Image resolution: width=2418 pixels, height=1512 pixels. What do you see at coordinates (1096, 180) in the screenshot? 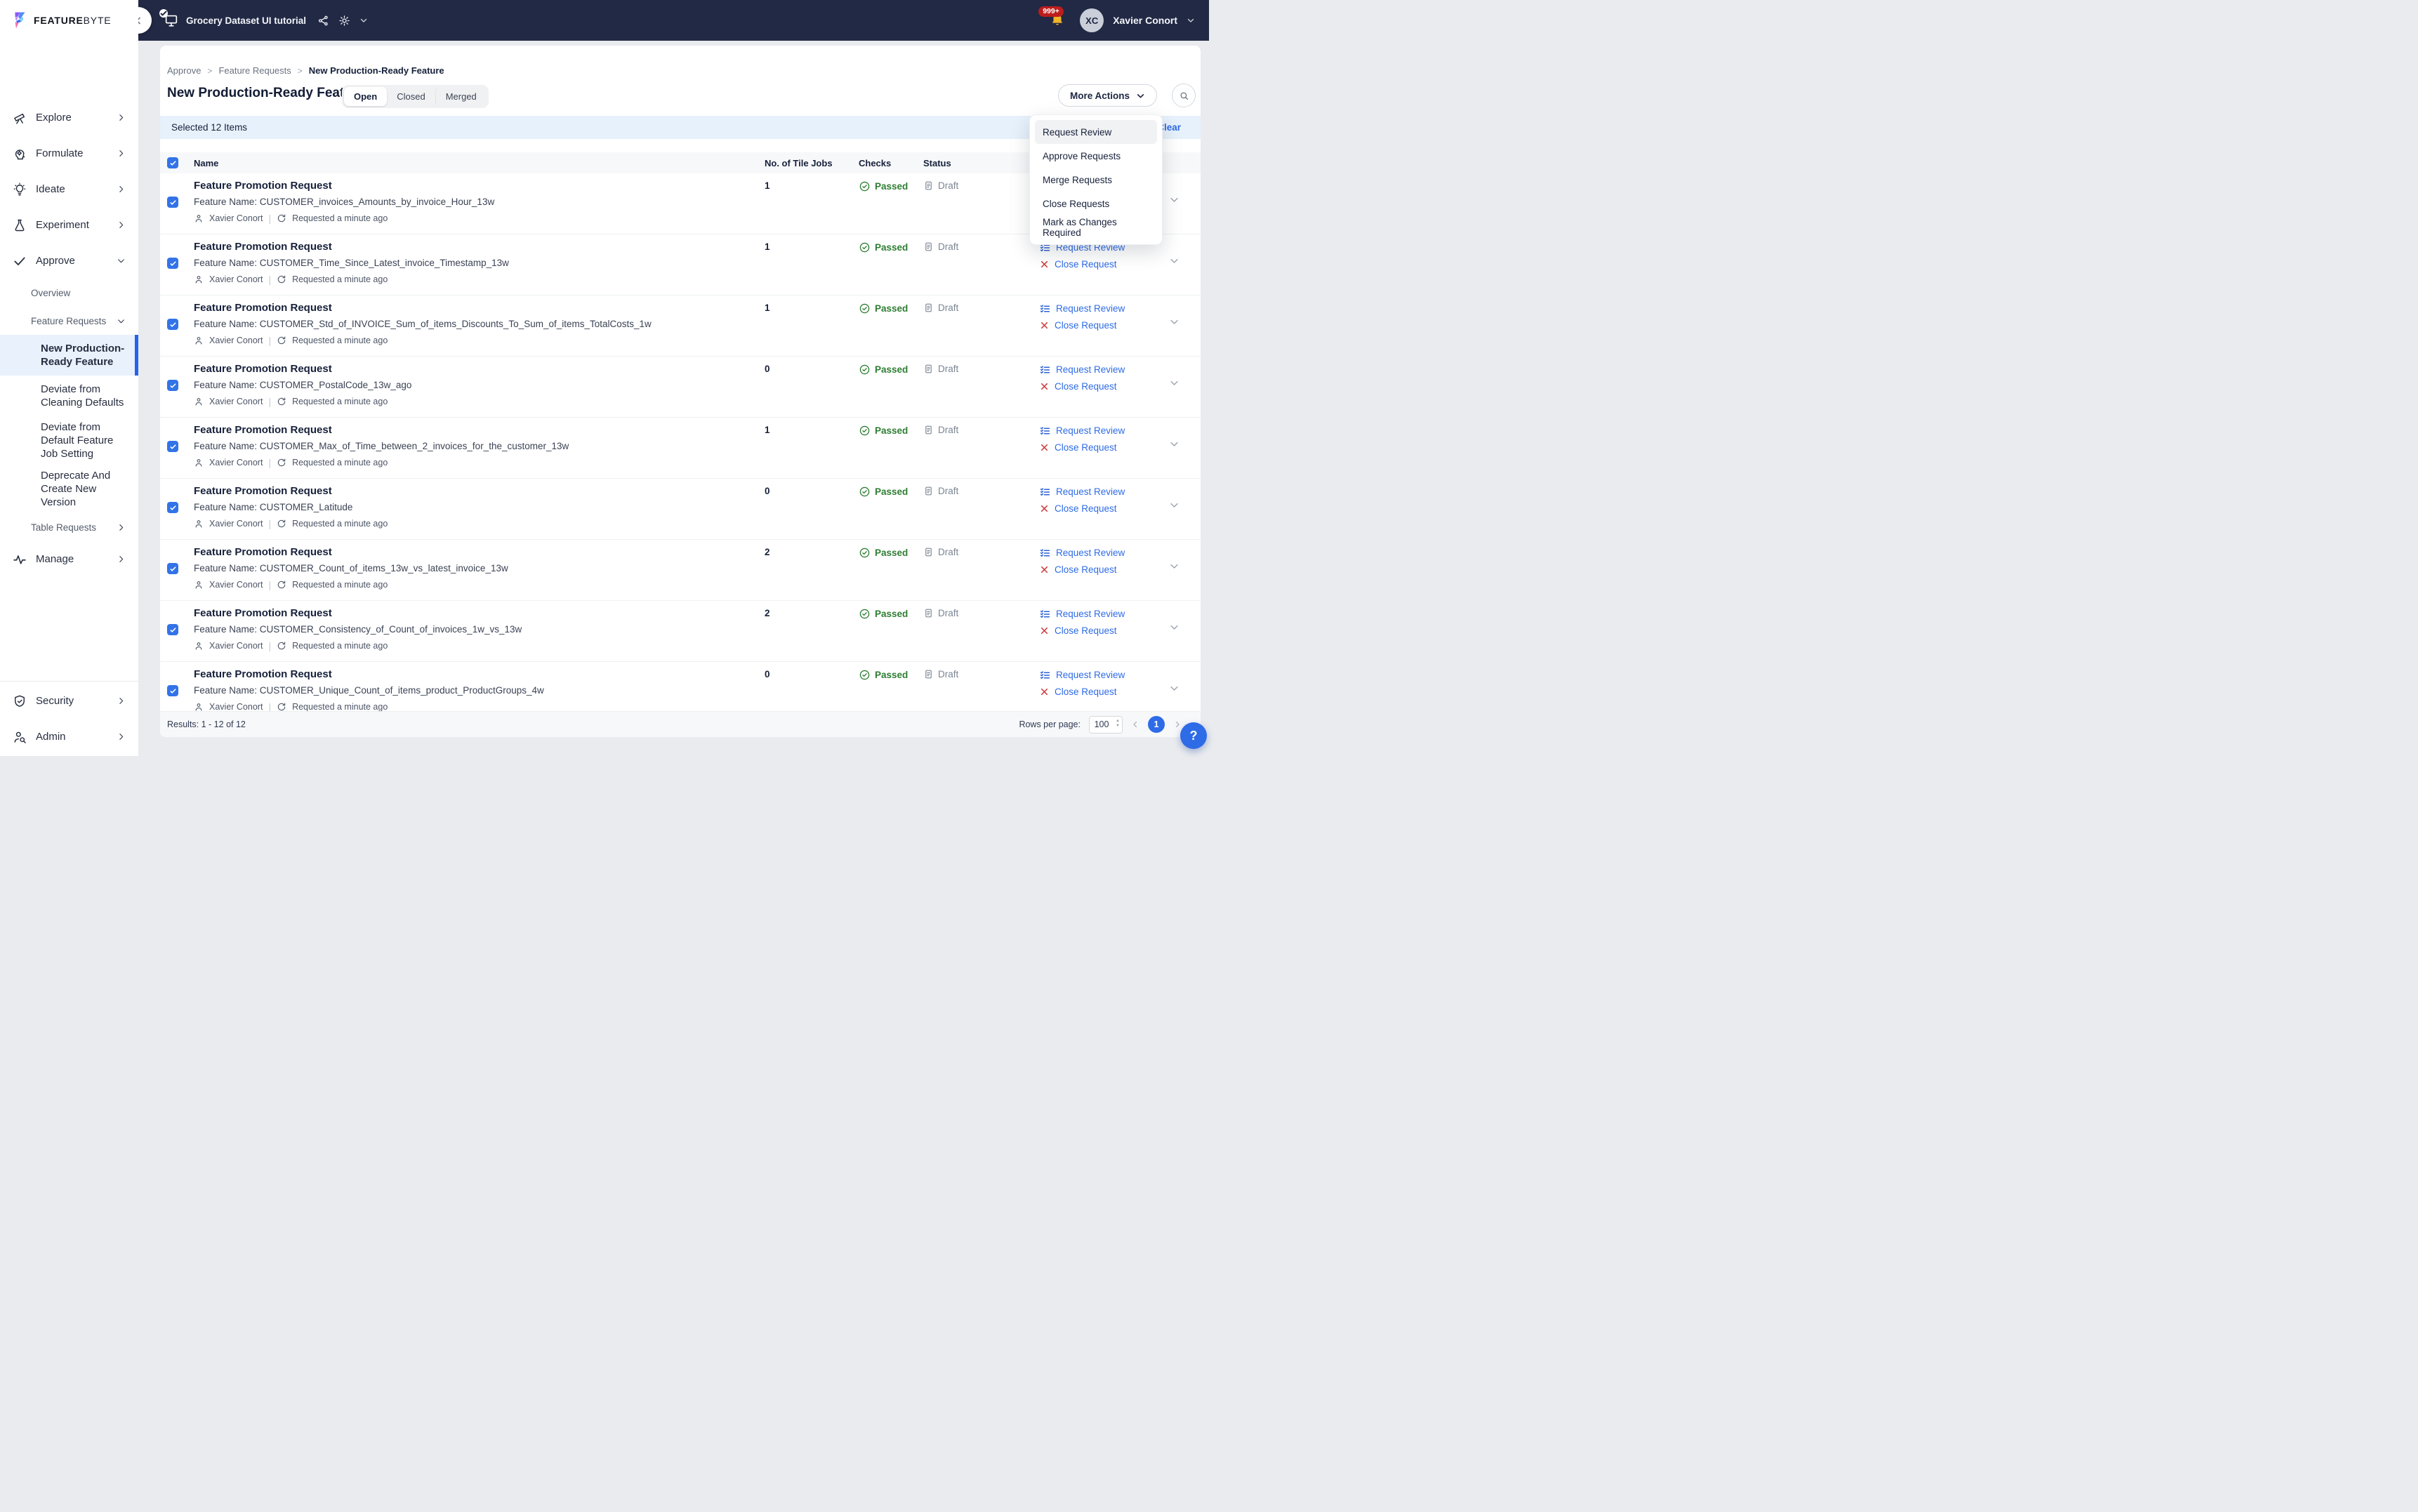
I see `menu-item-merge-requests: Merge Requests` at bounding box center [1096, 180].